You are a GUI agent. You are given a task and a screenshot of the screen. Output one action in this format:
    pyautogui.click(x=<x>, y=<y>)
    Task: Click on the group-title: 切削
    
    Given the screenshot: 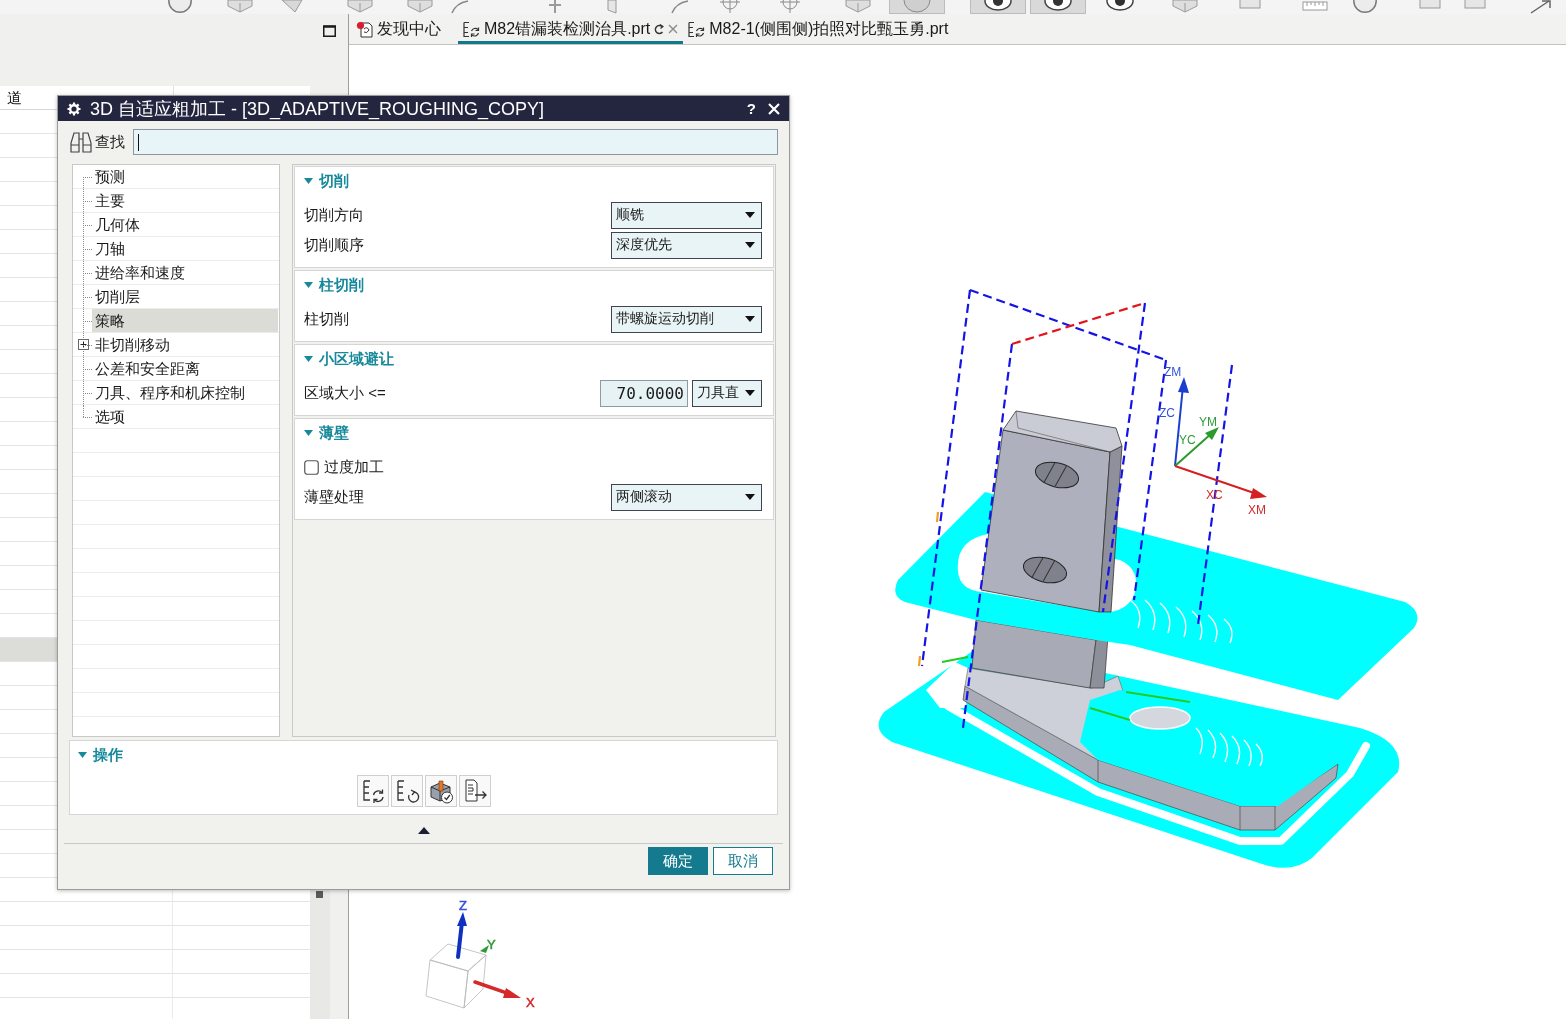 What is the action you would take?
    pyautogui.click(x=334, y=181)
    